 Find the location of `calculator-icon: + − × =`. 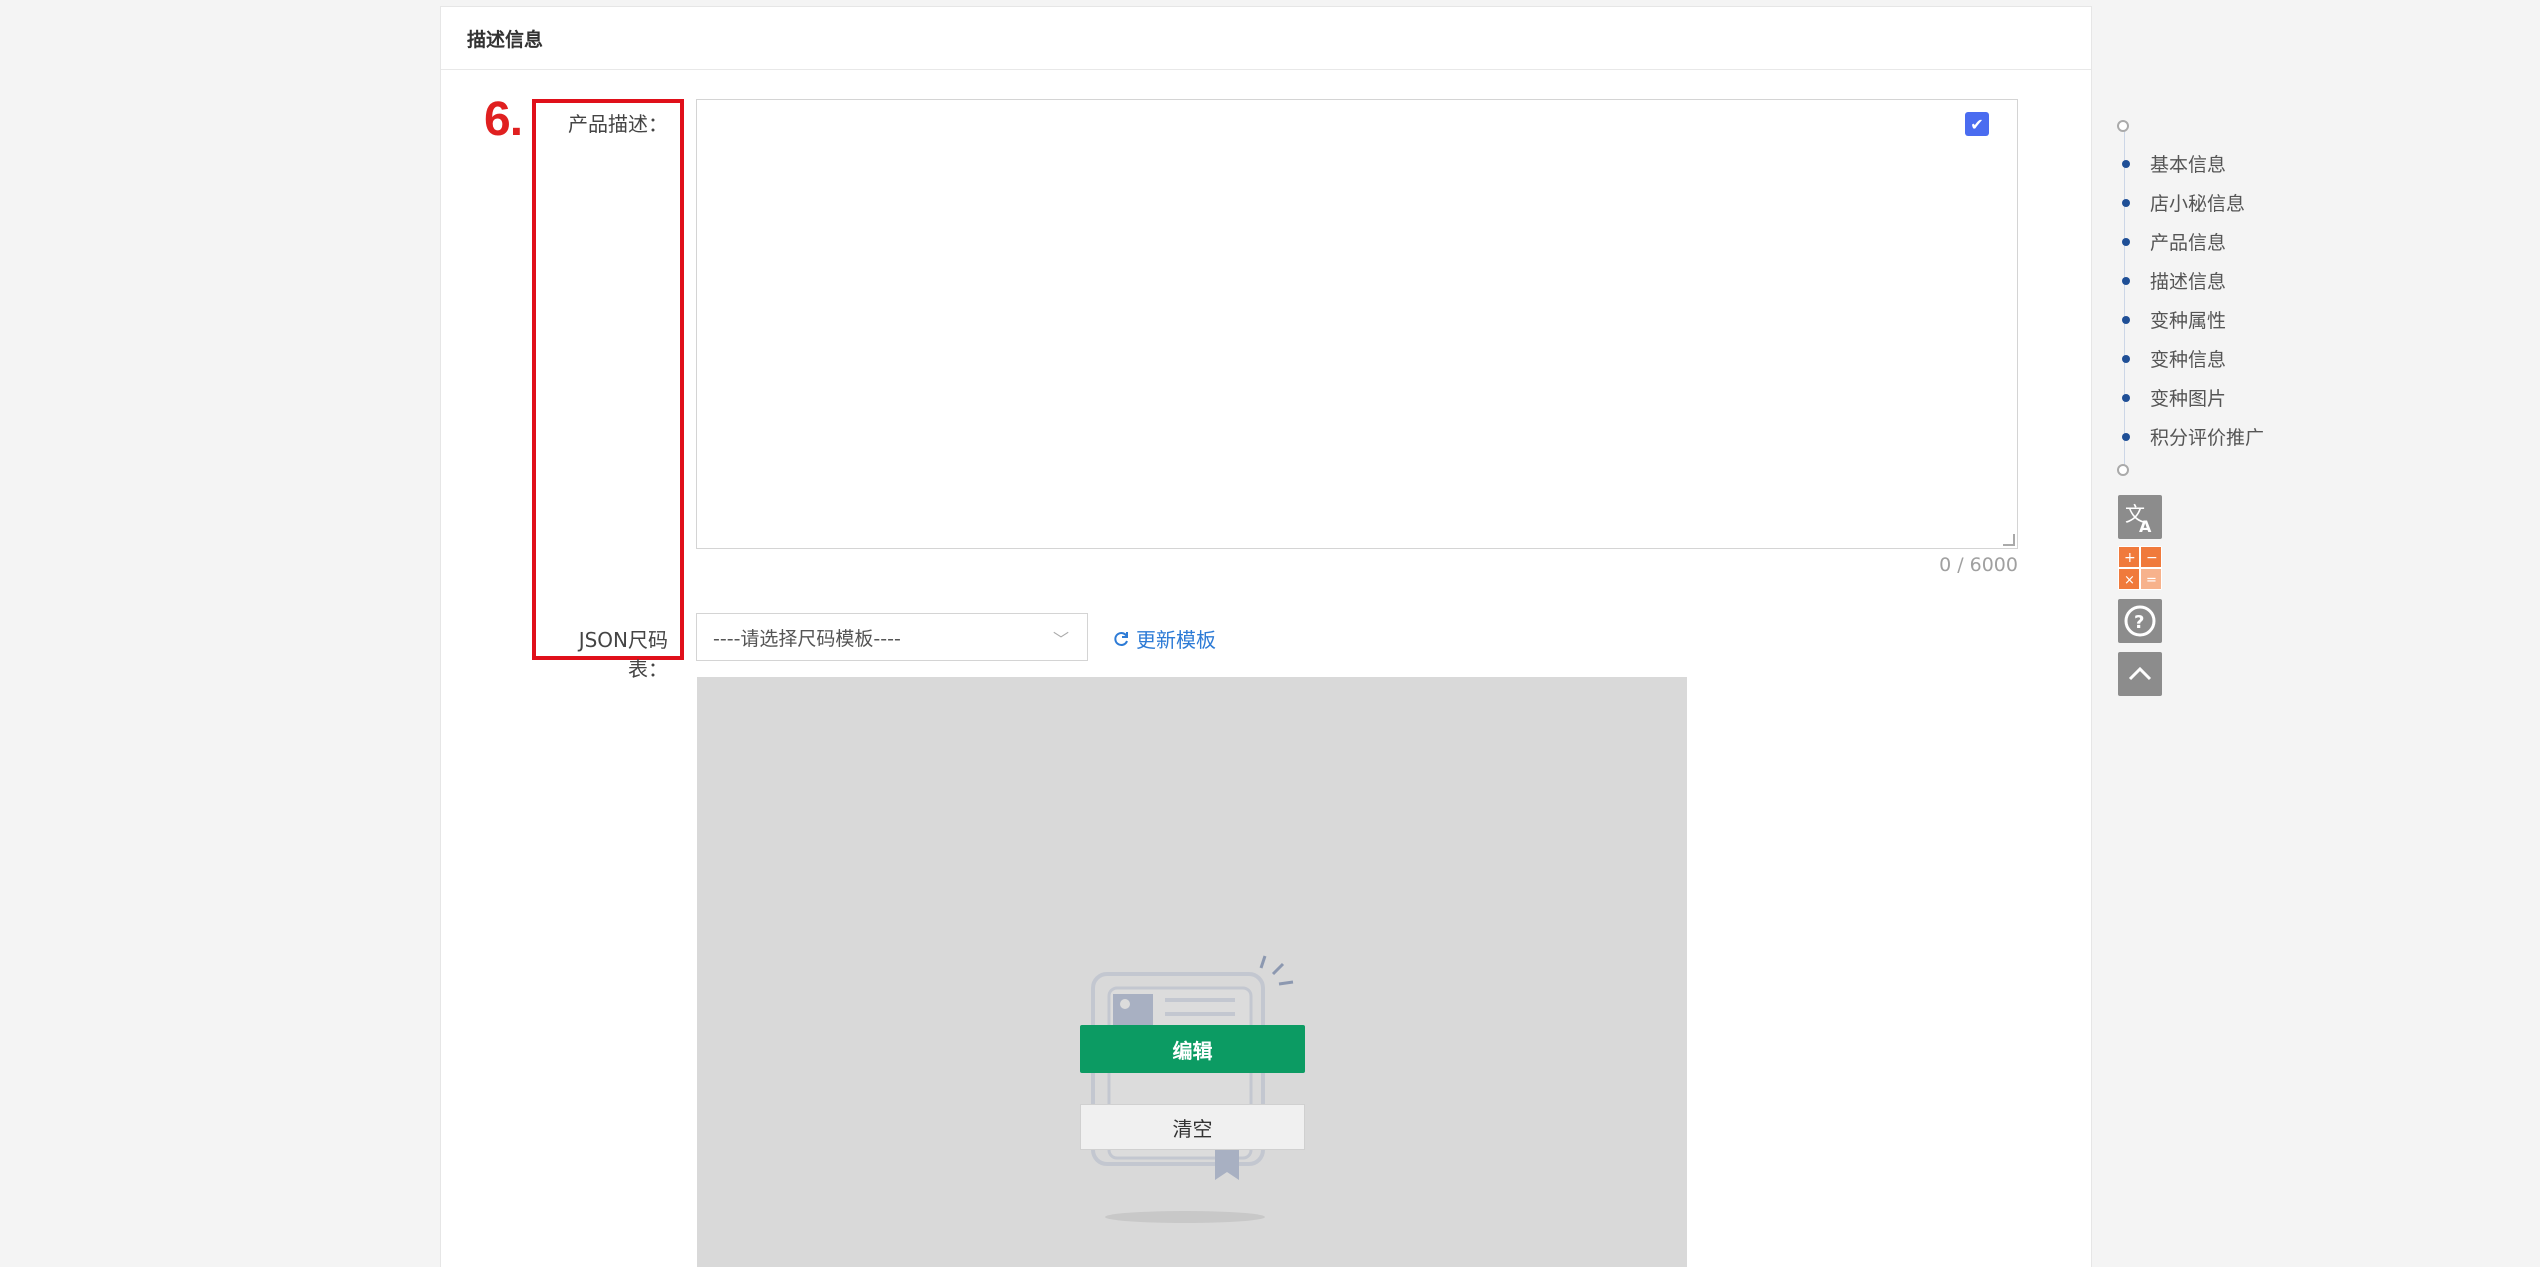

calculator-icon: + − × = is located at coordinates (2140, 568).